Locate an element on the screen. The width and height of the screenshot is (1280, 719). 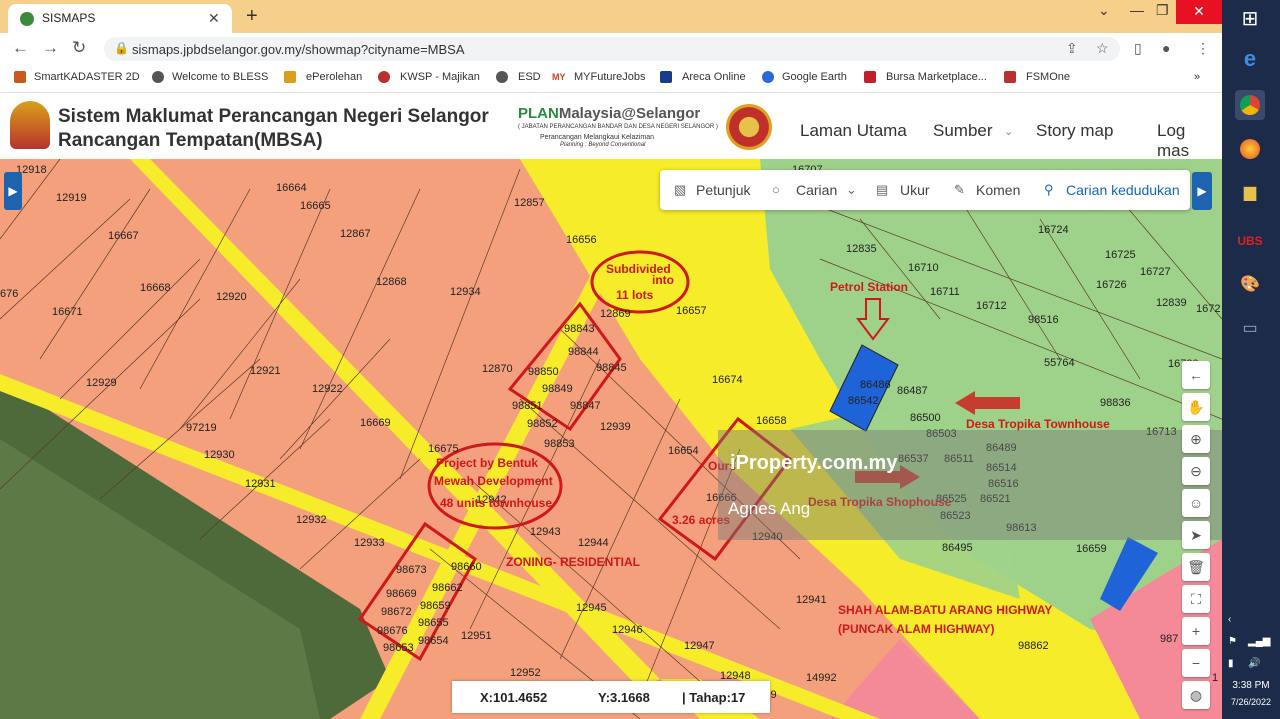
chevron-left-icon: ‹ is located at coordinates (1229, 619).